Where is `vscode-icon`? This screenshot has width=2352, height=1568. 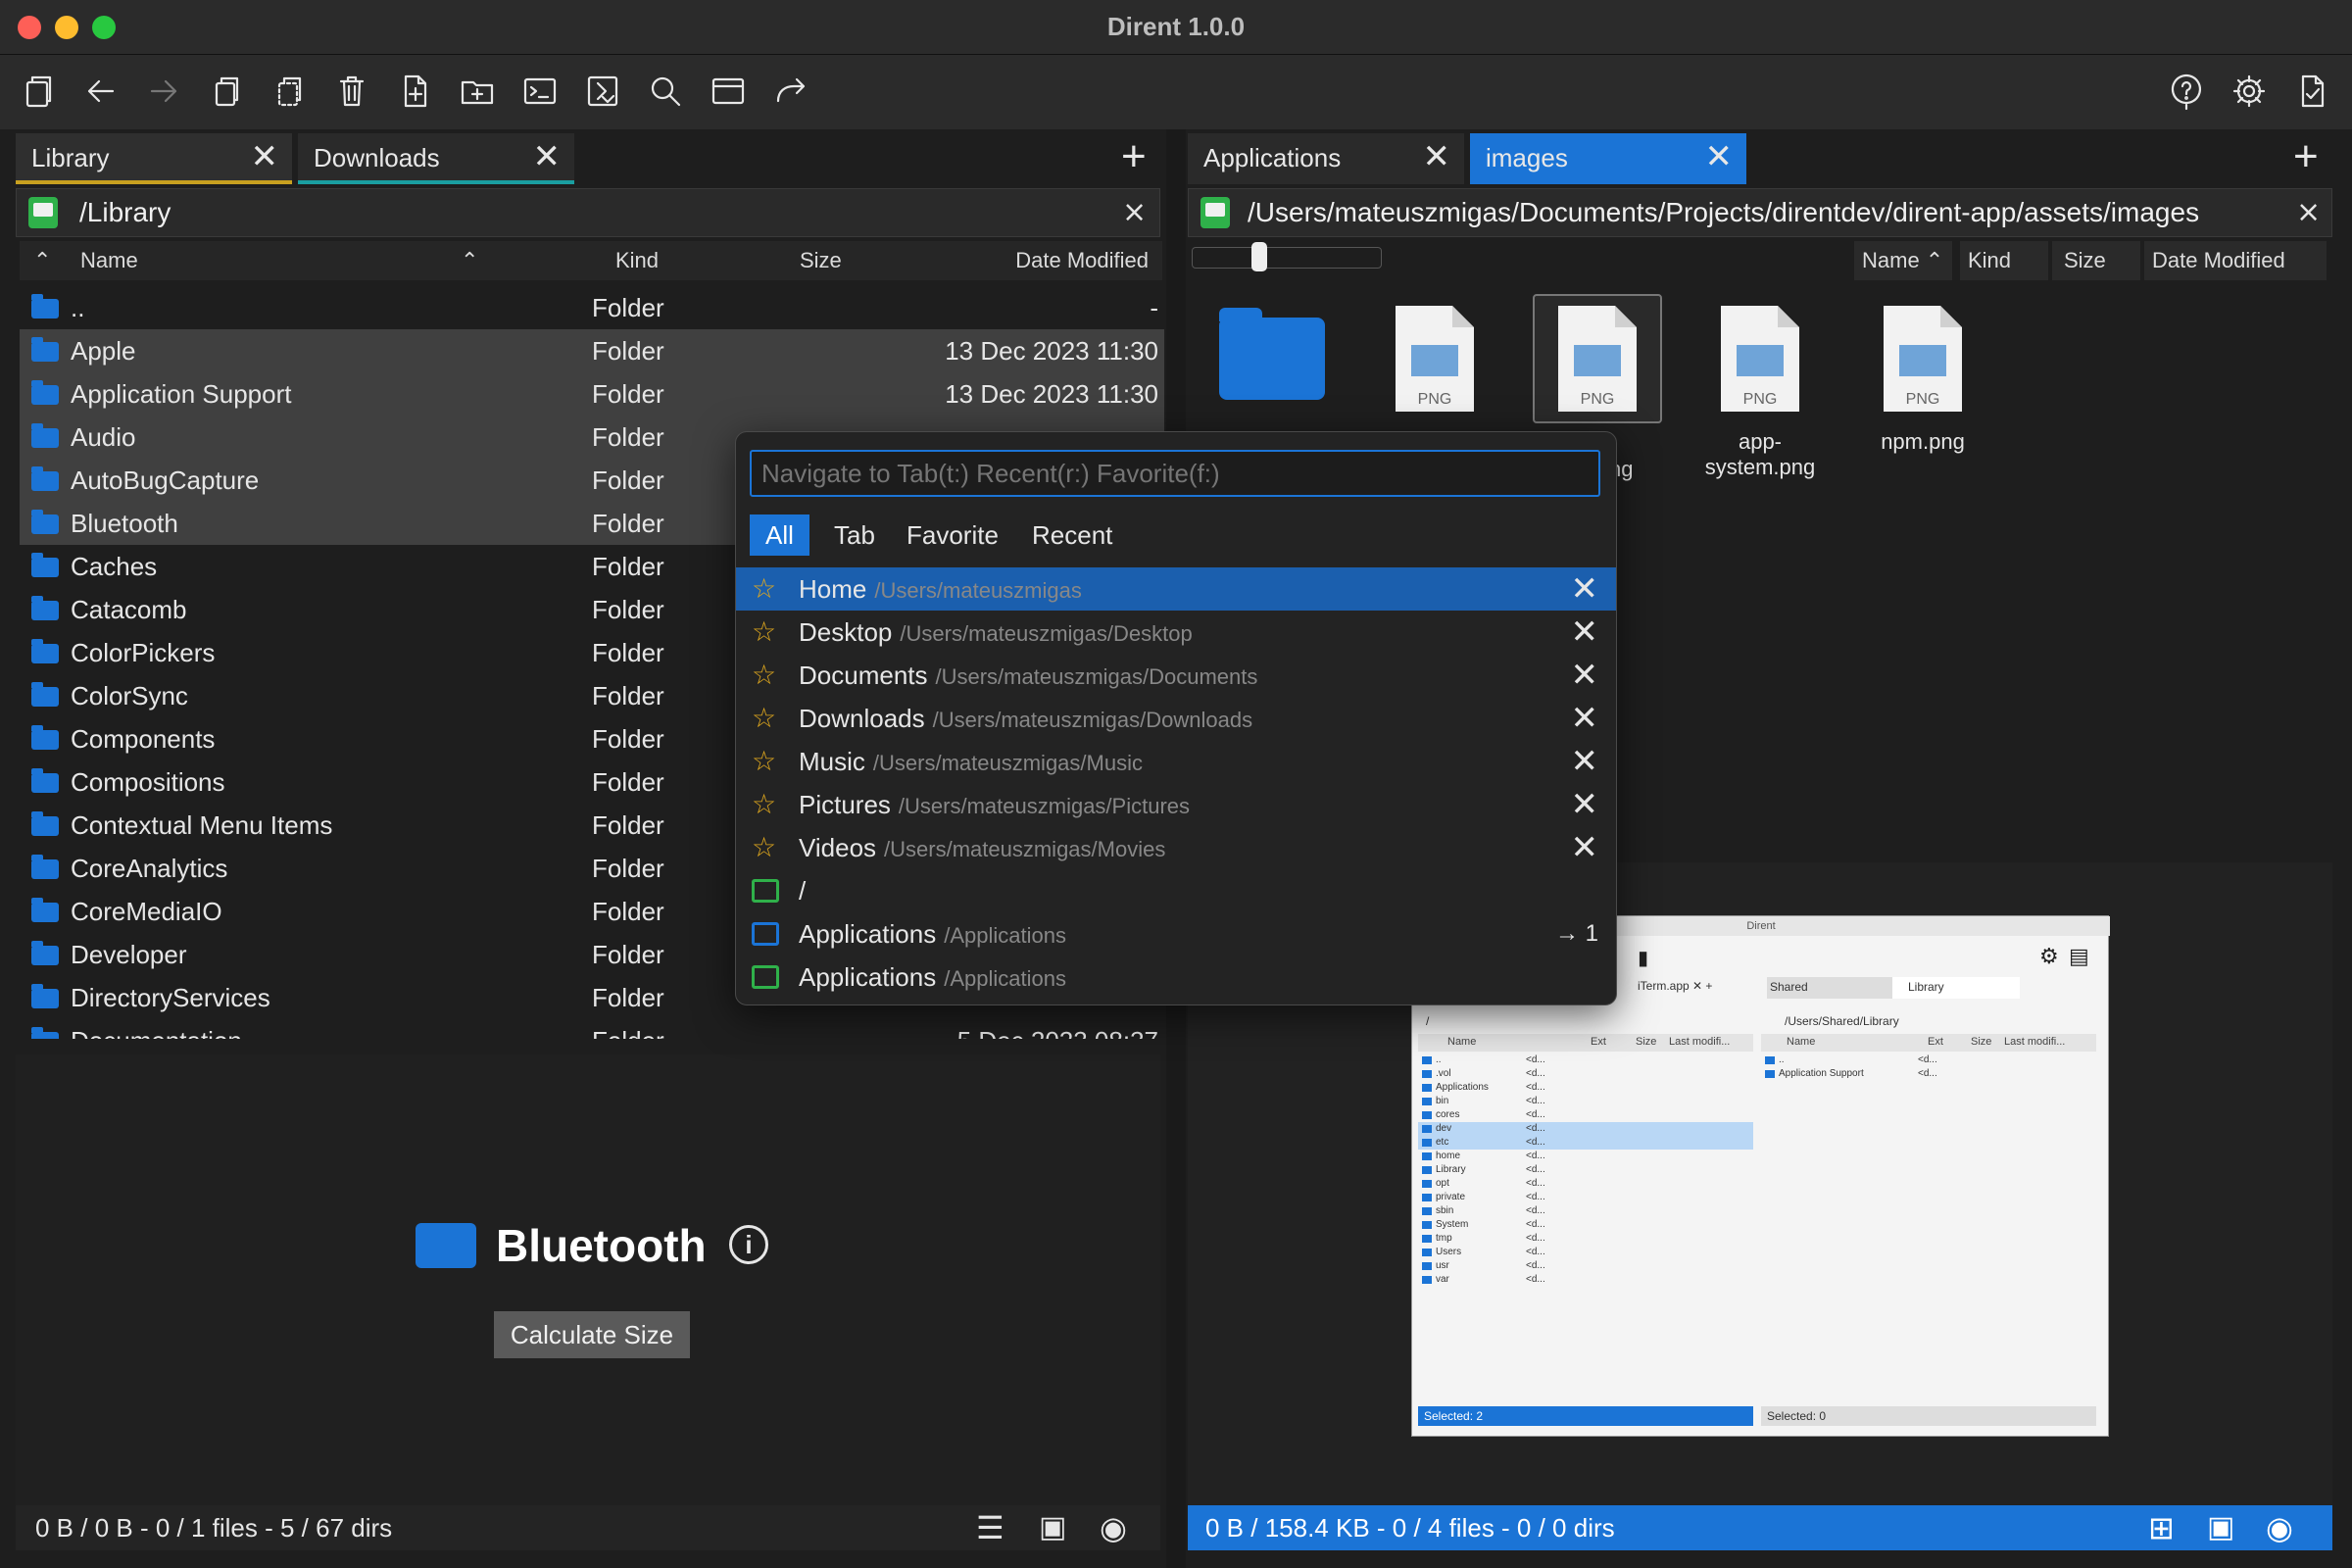
vscode-icon is located at coordinates (602, 91).